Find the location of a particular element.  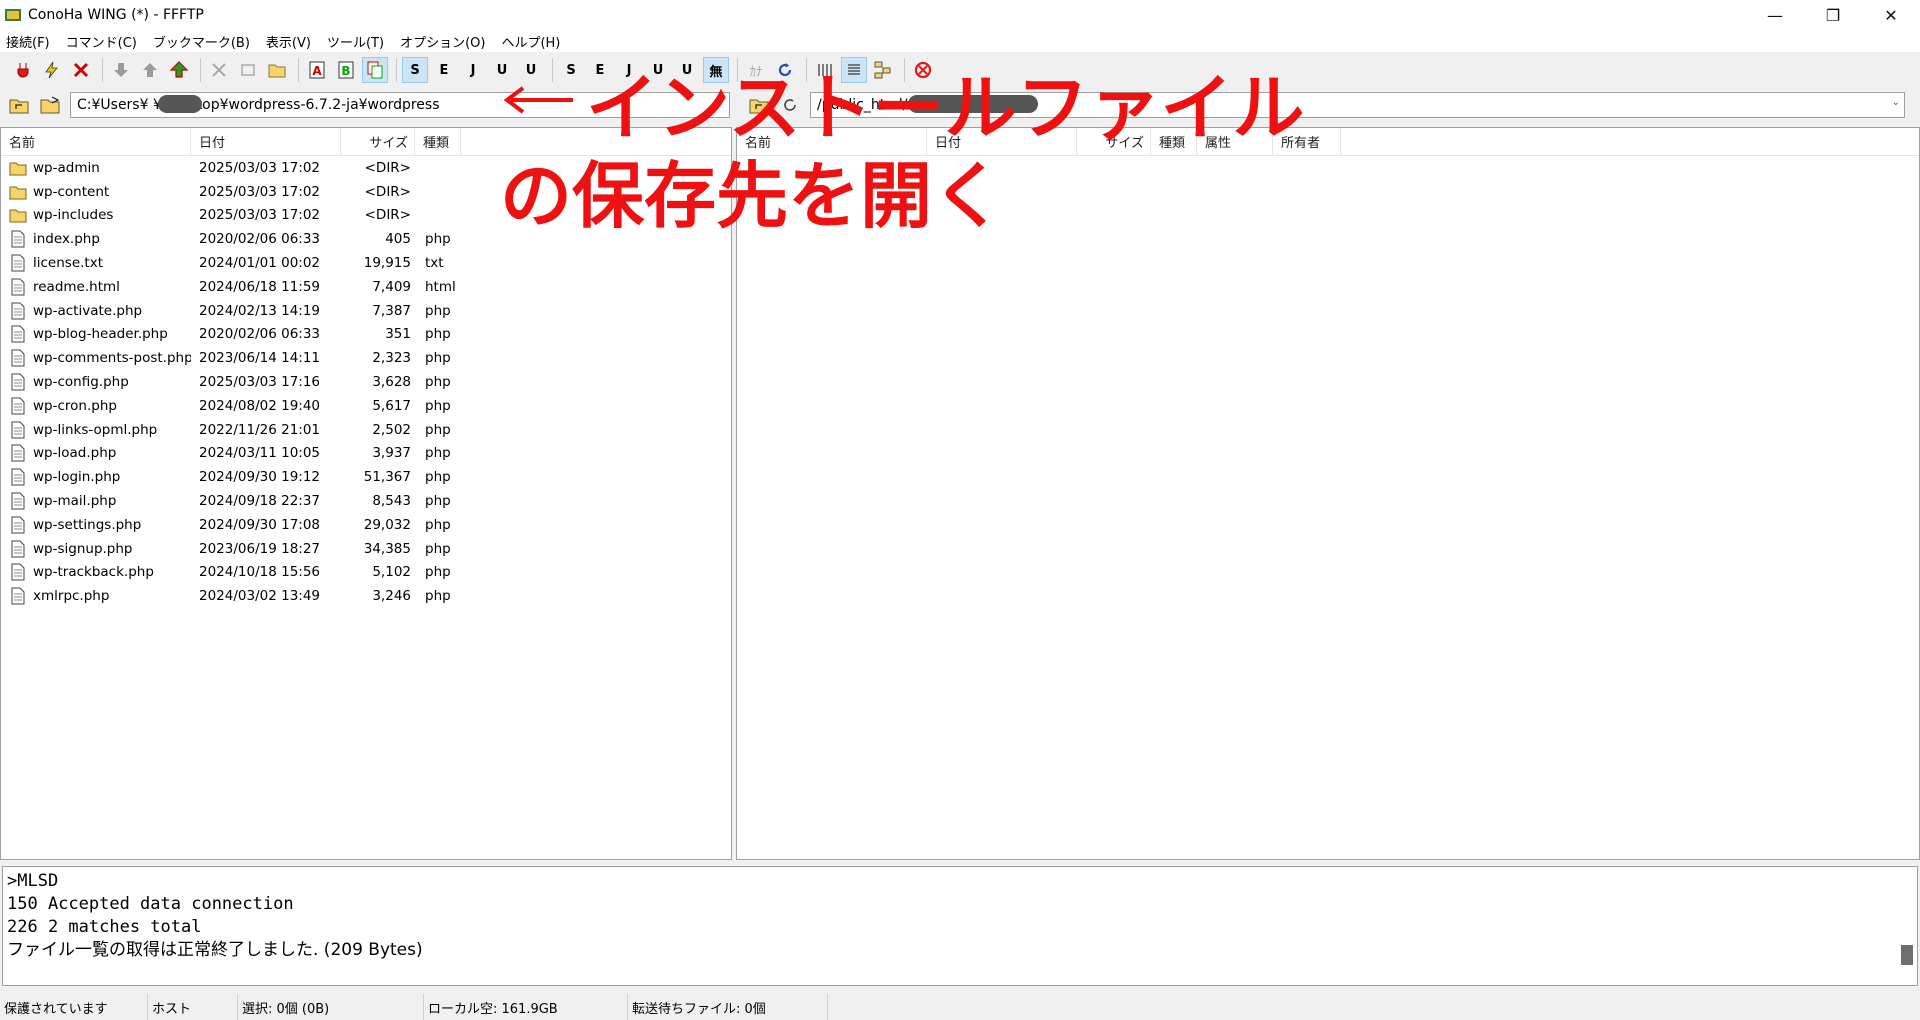

delete-icon is located at coordinates (219, 70).